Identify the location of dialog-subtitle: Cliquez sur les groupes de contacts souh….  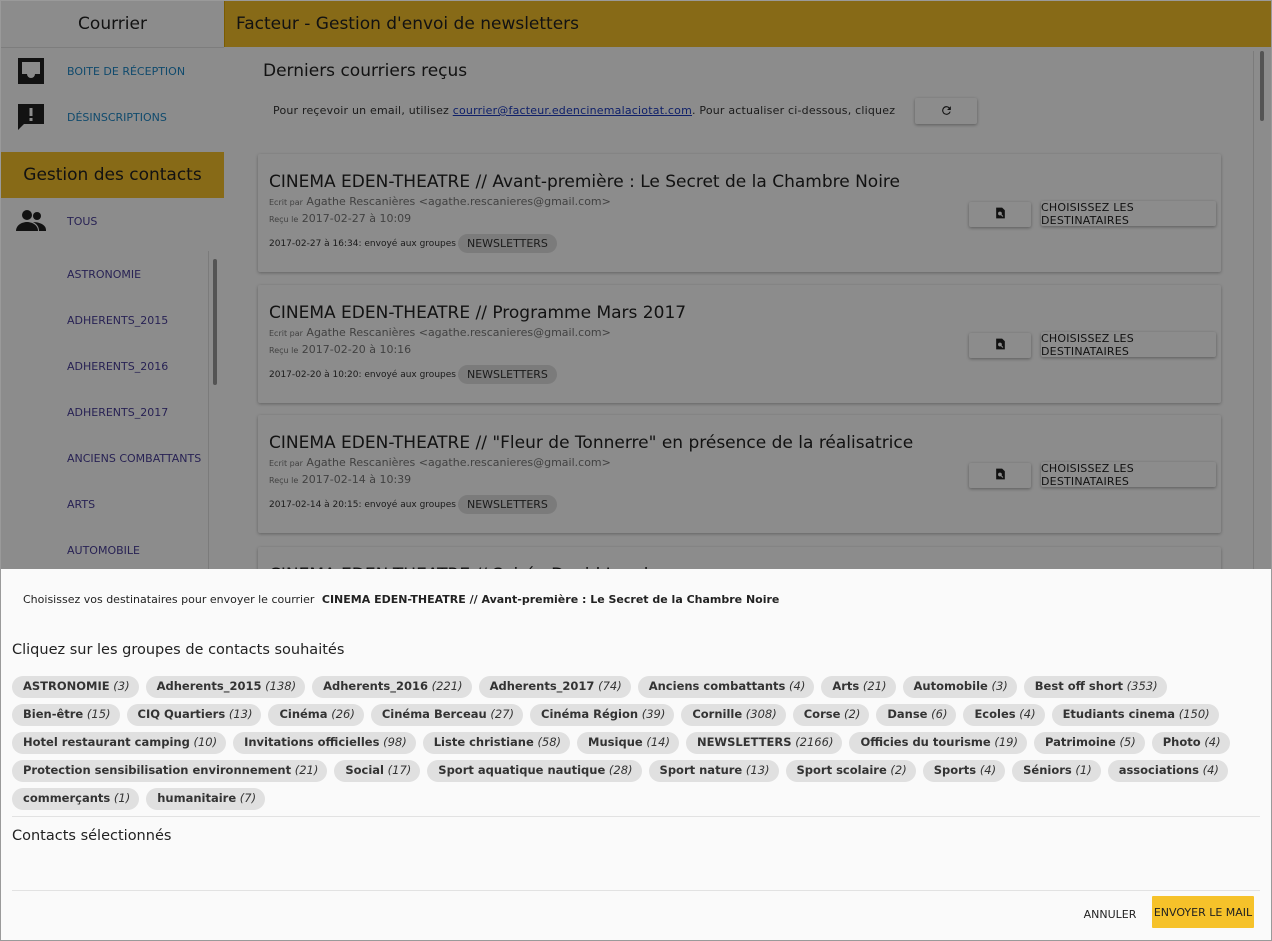
(178, 650).